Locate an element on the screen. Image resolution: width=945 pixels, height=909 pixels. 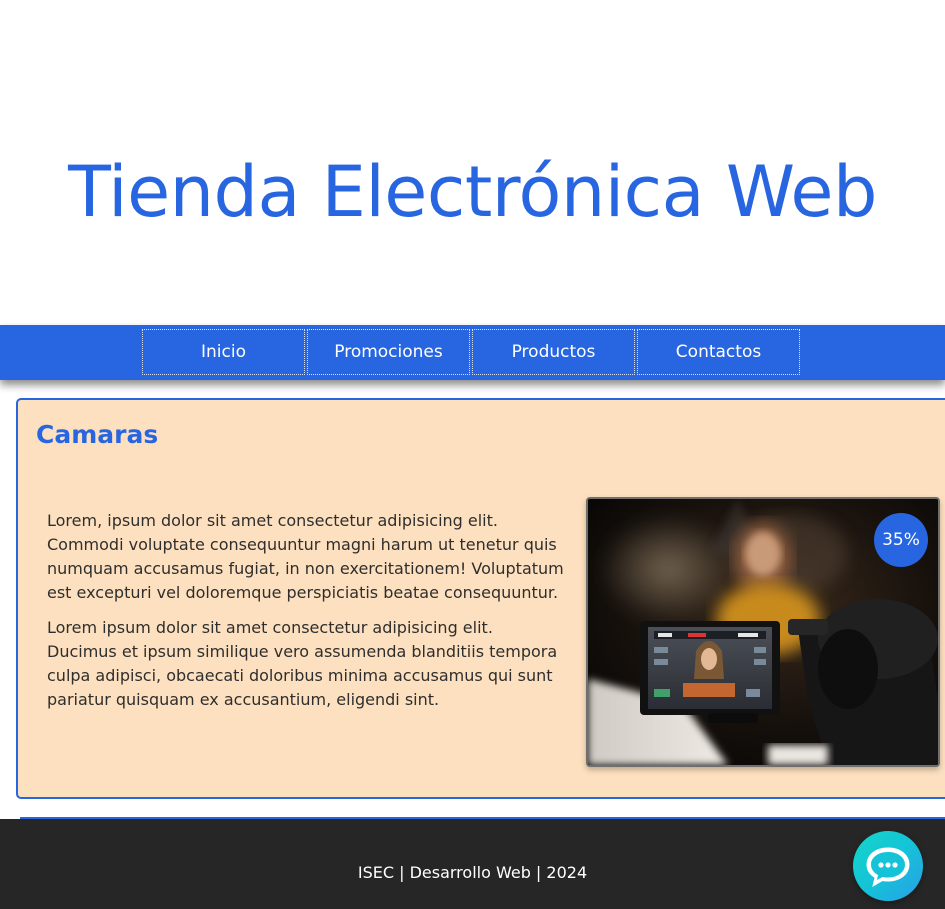
chat-bubble-icon is located at coordinates (888, 867).